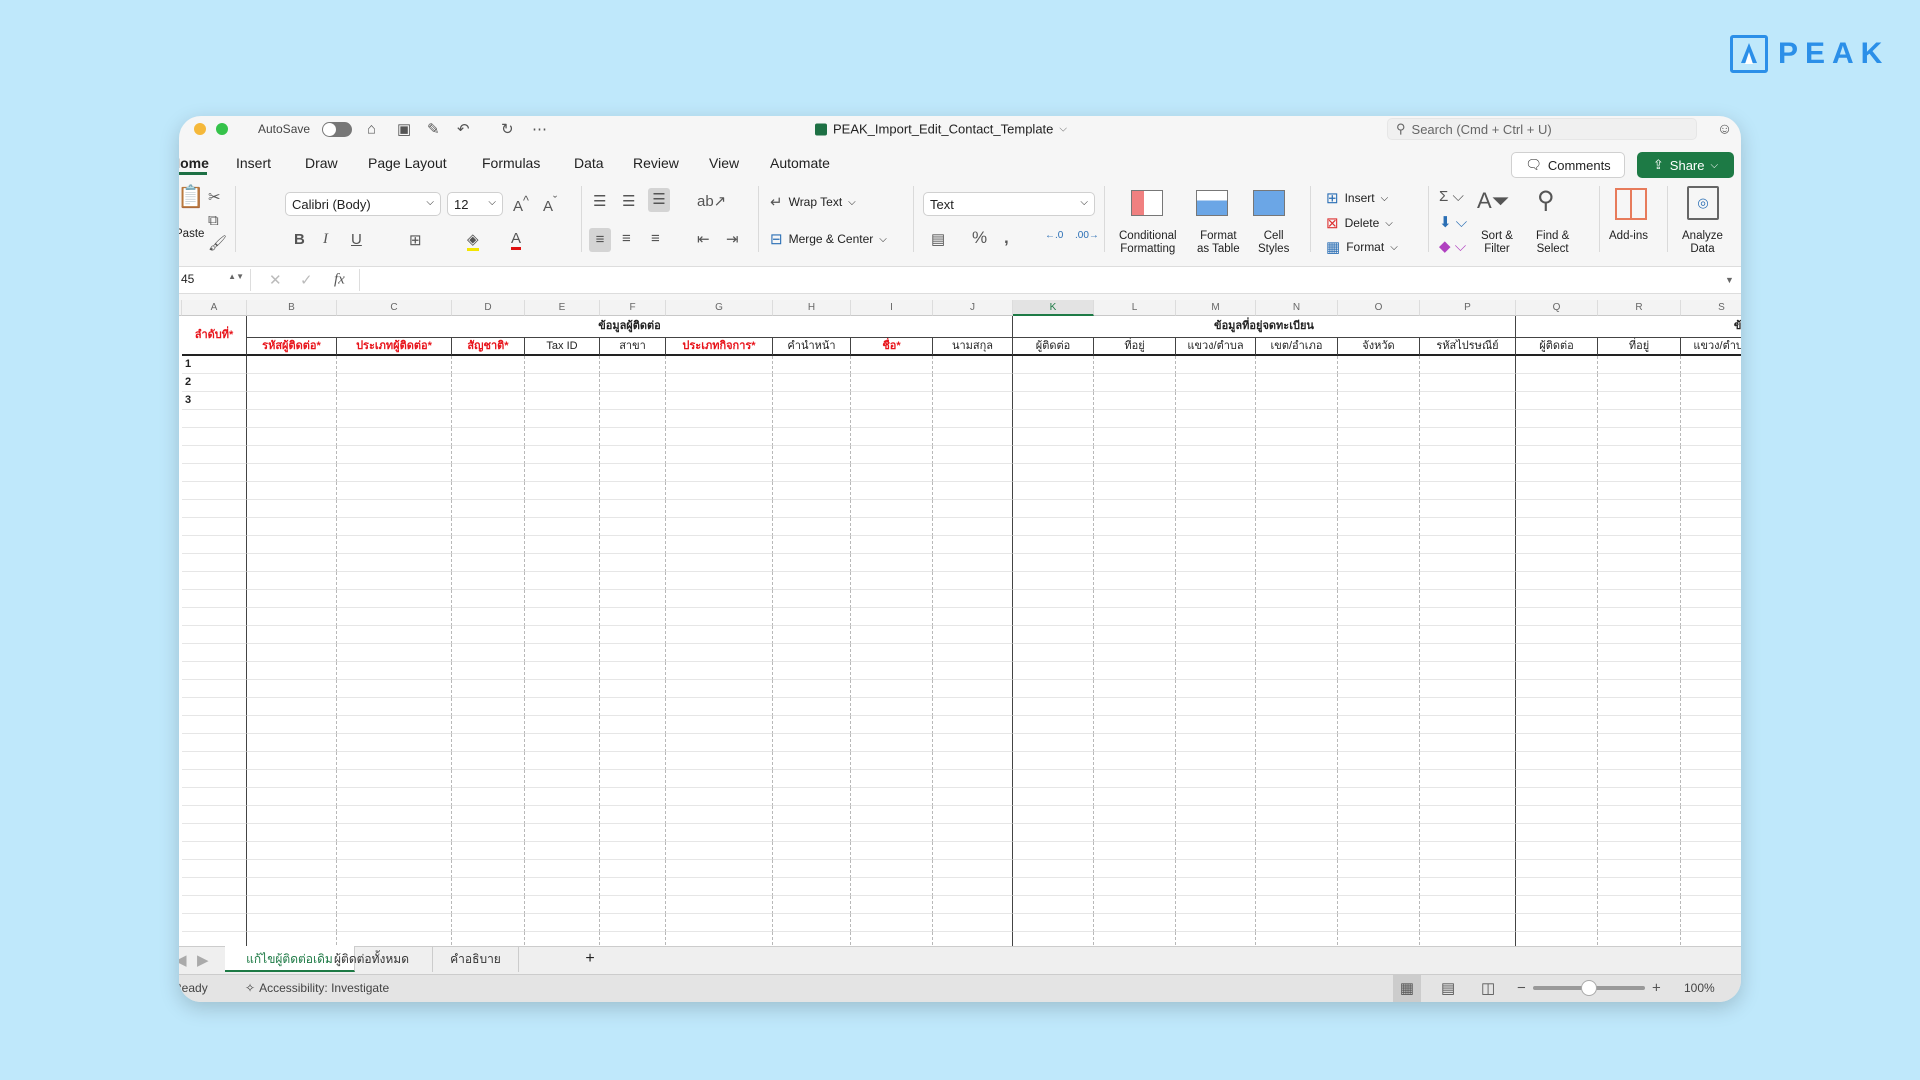  Describe the element at coordinates (1542, 129) in the screenshot. I see `search-input: ⚲ Search (Cmd + Ctrl + U)` at that location.